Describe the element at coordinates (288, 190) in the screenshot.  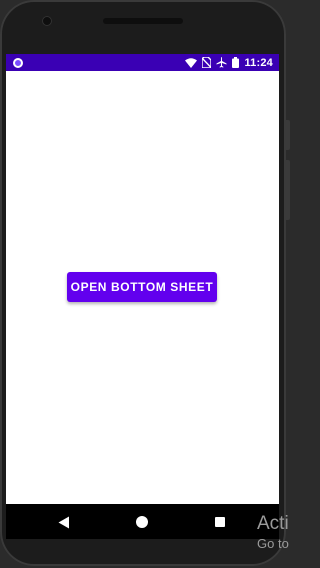
I see `volume-down-button` at that location.